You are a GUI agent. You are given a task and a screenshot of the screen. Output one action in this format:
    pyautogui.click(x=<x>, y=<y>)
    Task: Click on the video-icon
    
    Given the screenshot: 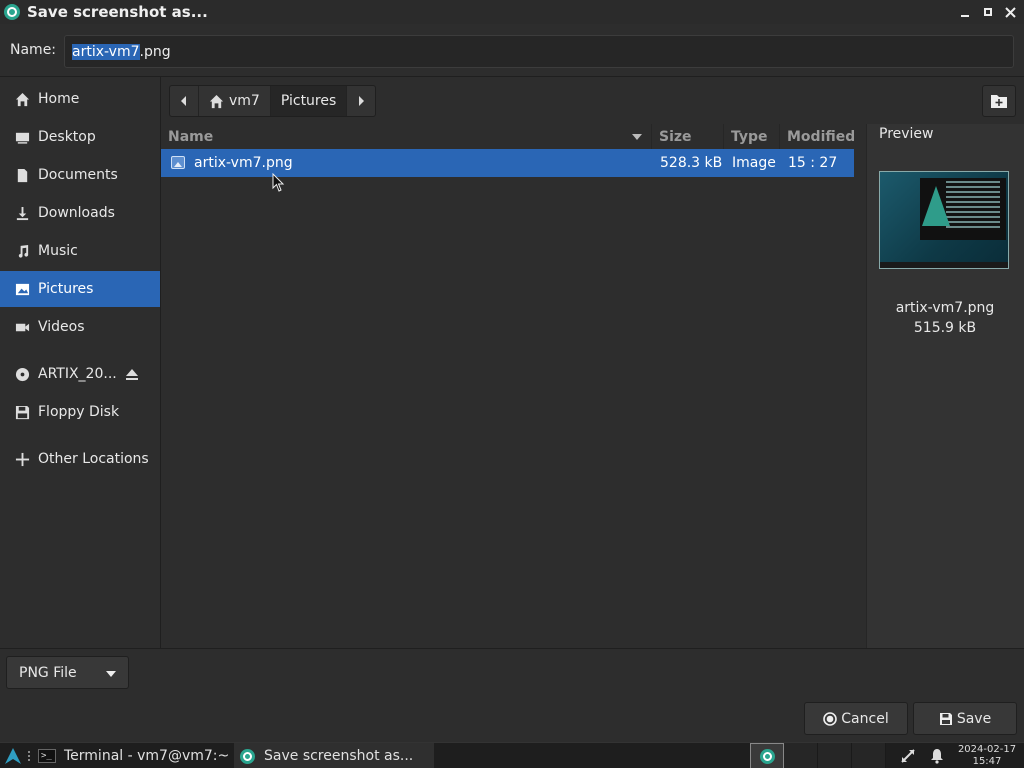 What is the action you would take?
    pyautogui.click(x=22, y=327)
    